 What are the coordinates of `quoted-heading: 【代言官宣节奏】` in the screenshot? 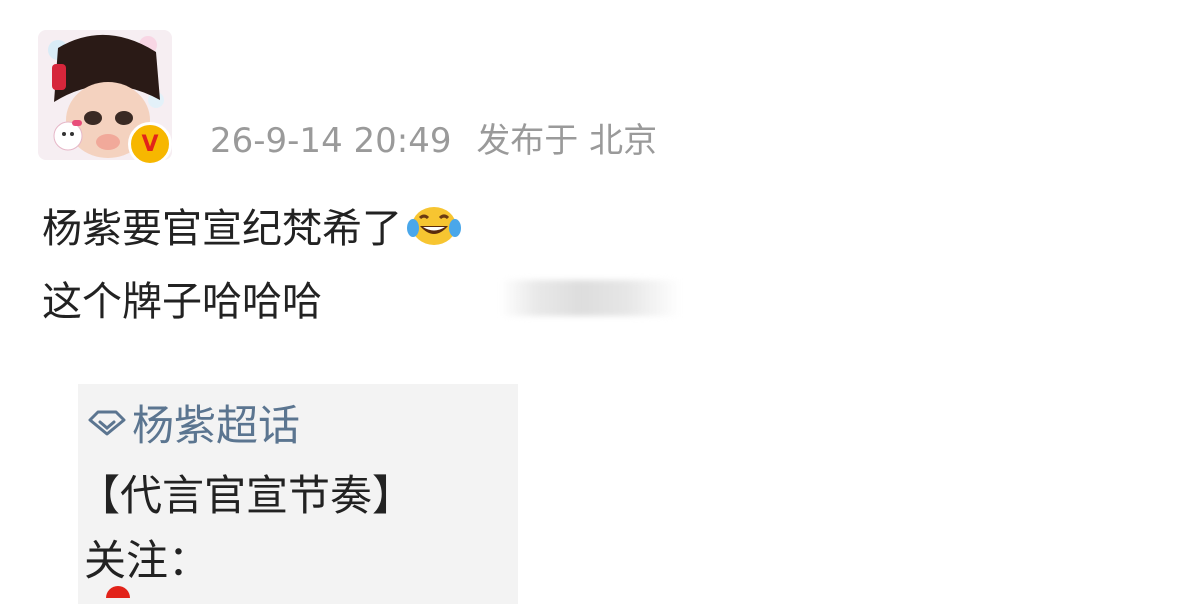 It's located at (246, 495).